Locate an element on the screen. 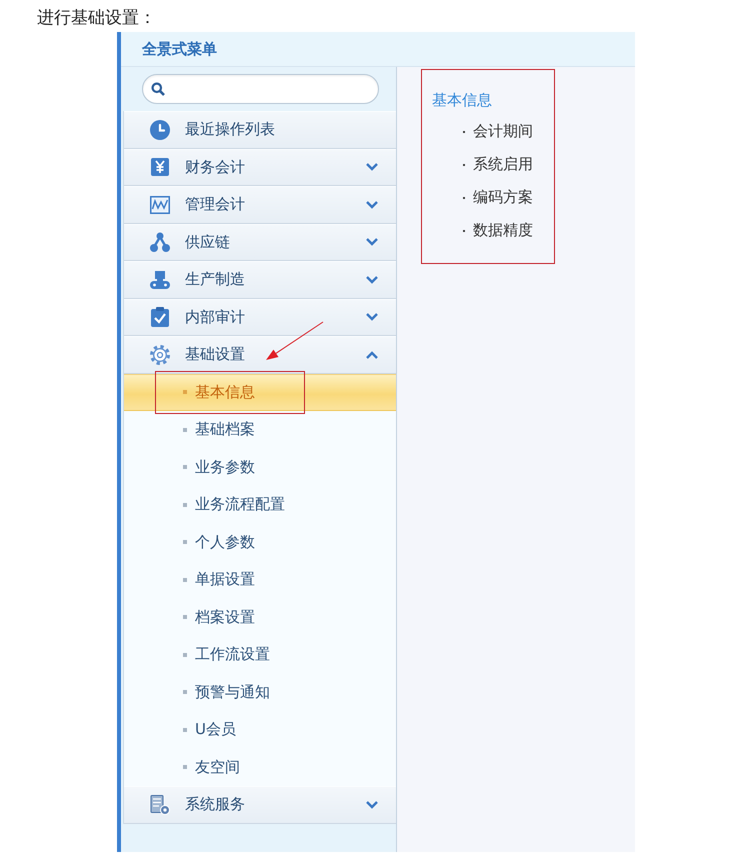 The image size is (740, 858). submenu-item: 档案设置 is located at coordinates (260, 617).